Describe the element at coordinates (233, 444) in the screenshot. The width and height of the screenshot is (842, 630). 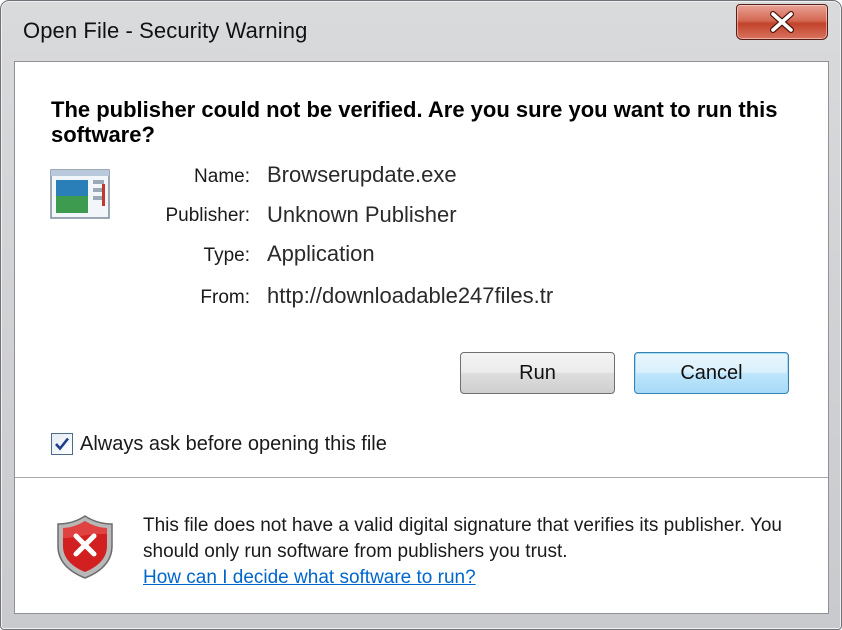
I see `always-ask-label: Always ask before opening this file` at that location.